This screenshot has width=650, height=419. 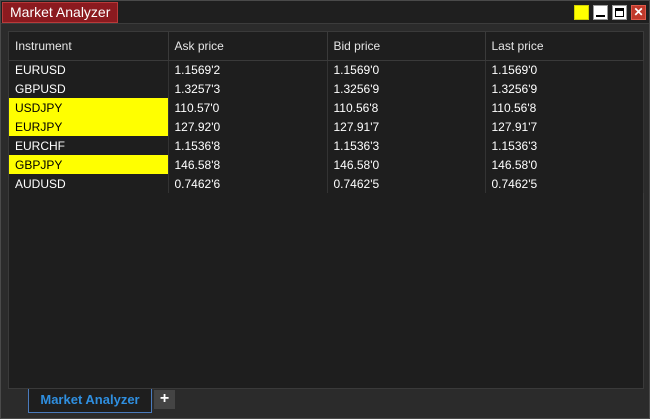 I want to click on ask-price-cell: 1.1536'8, so click(x=248, y=145).